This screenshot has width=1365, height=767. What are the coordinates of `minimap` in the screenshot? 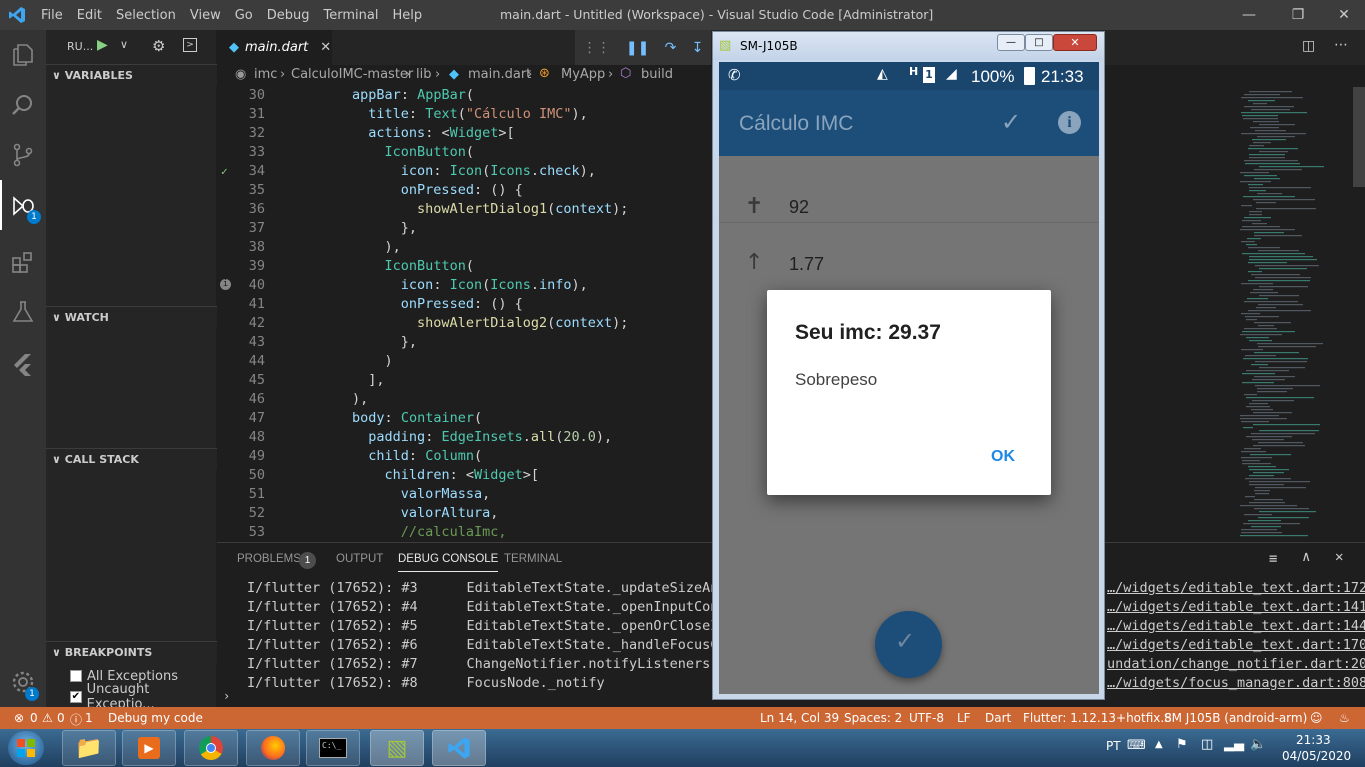 It's located at (1297, 314).